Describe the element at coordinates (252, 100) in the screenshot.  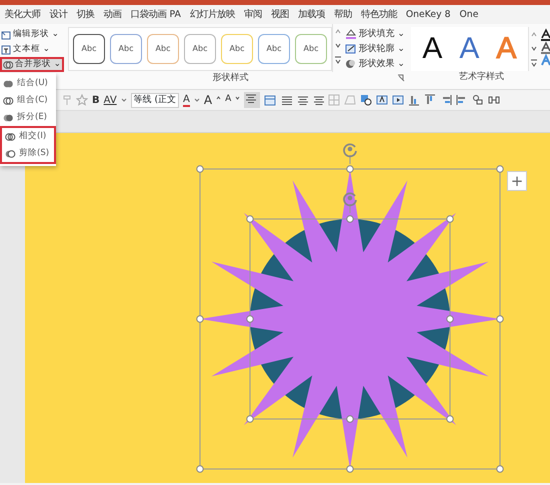
I see `align-center-icon` at that location.